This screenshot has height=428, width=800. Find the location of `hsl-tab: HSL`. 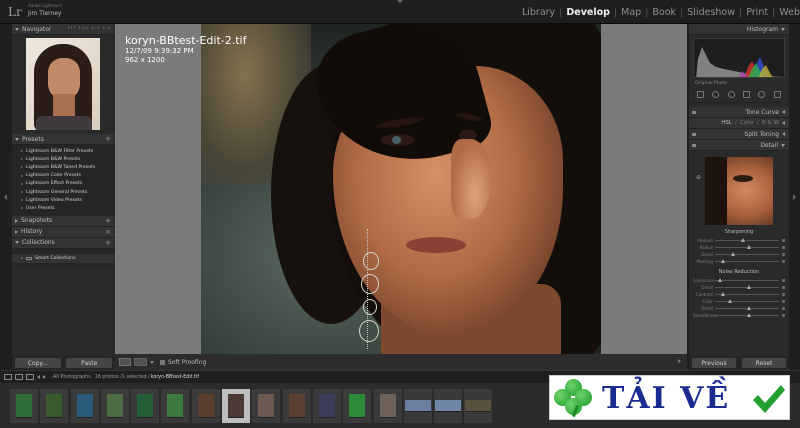

hsl-tab: HSL is located at coordinates (726, 123).